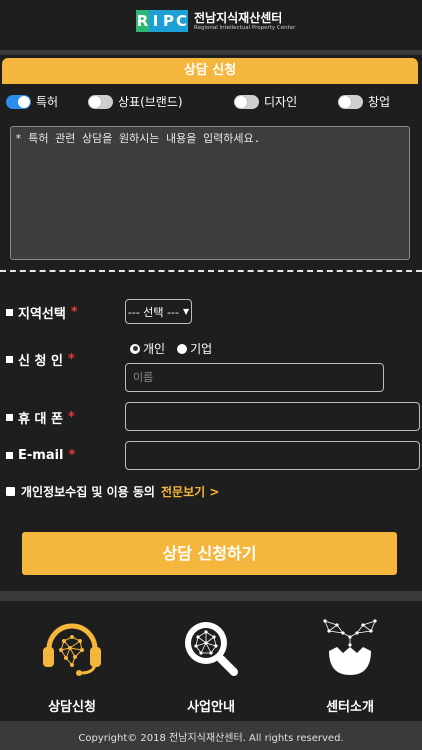 The width and height of the screenshot is (422, 750). What do you see at coordinates (47, 102) in the screenshot?
I see `toggle-label: 특허` at bounding box center [47, 102].